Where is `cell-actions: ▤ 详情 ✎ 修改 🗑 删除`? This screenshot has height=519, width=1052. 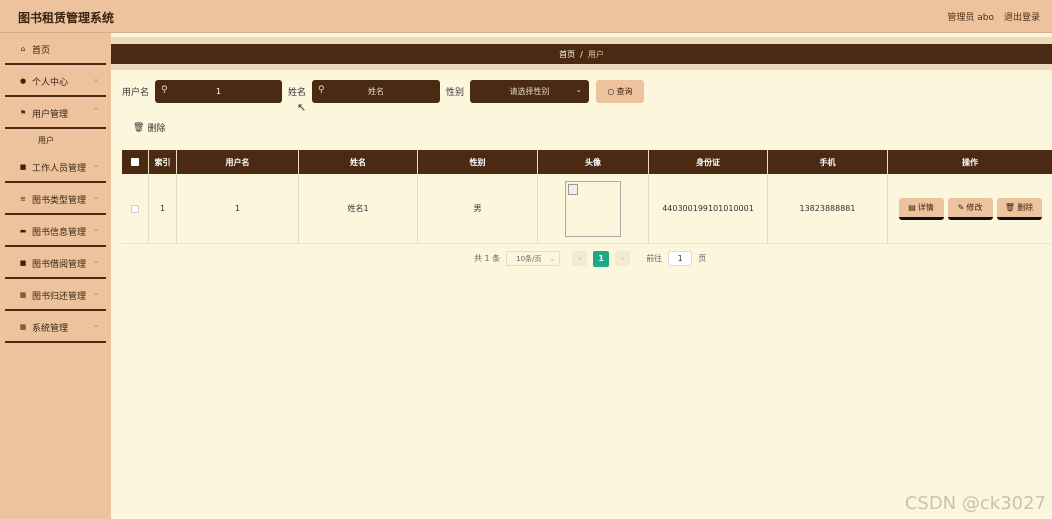 cell-actions: ▤ 详情 ✎ 修改 🗑 删除 is located at coordinates (970, 208).